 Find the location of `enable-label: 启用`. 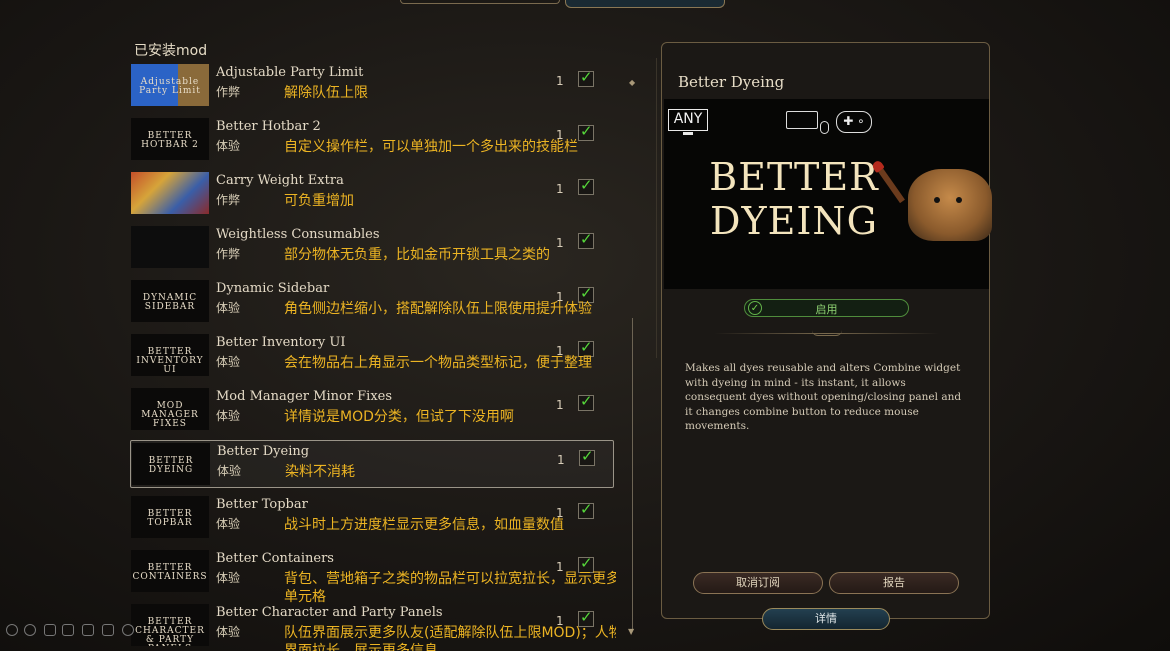

enable-label: 启用 is located at coordinates (826, 309).